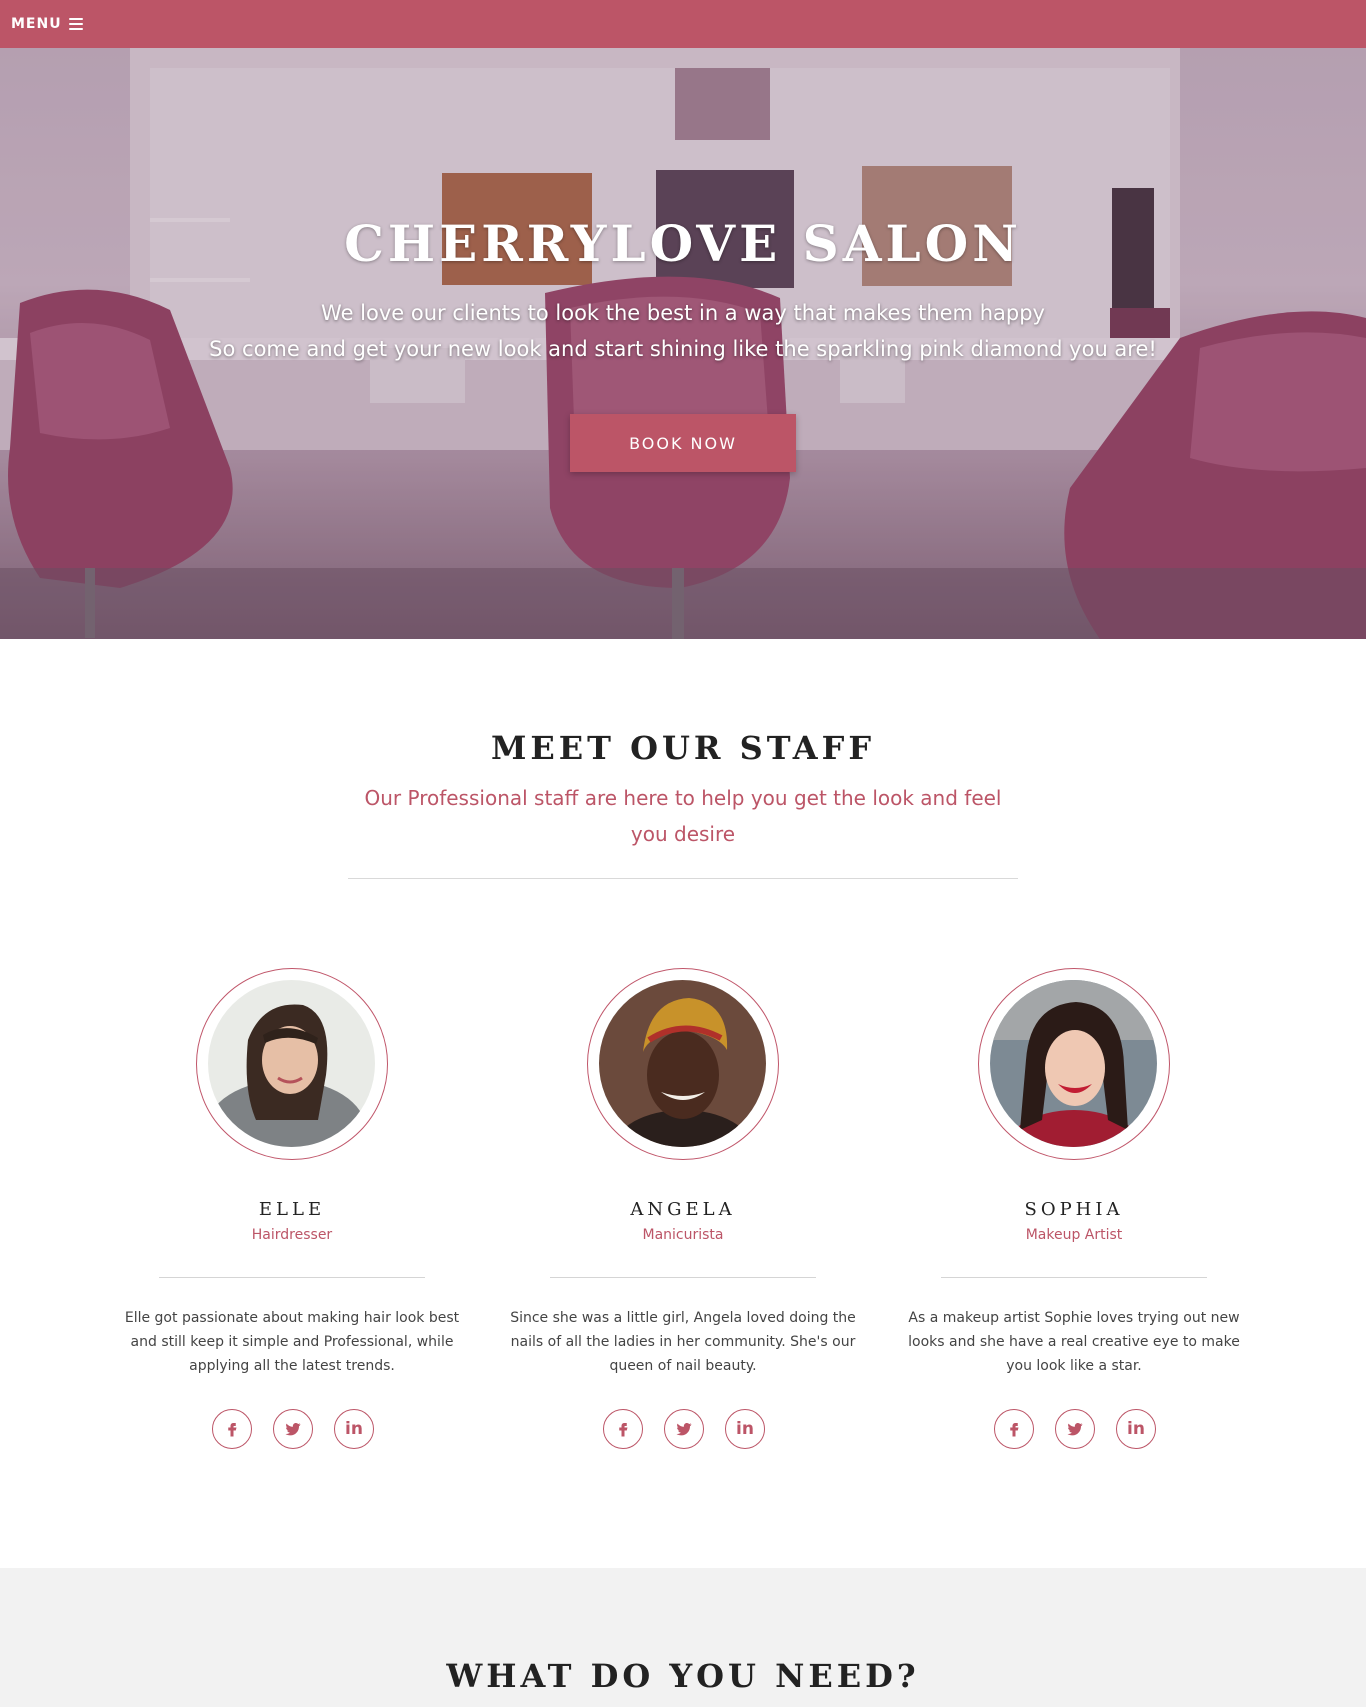 The image size is (1366, 1707). What do you see at coordinates (683, 1235) in the screenshot?
I see `staff-role: Manicurista` at bounding box center [683, 1235].